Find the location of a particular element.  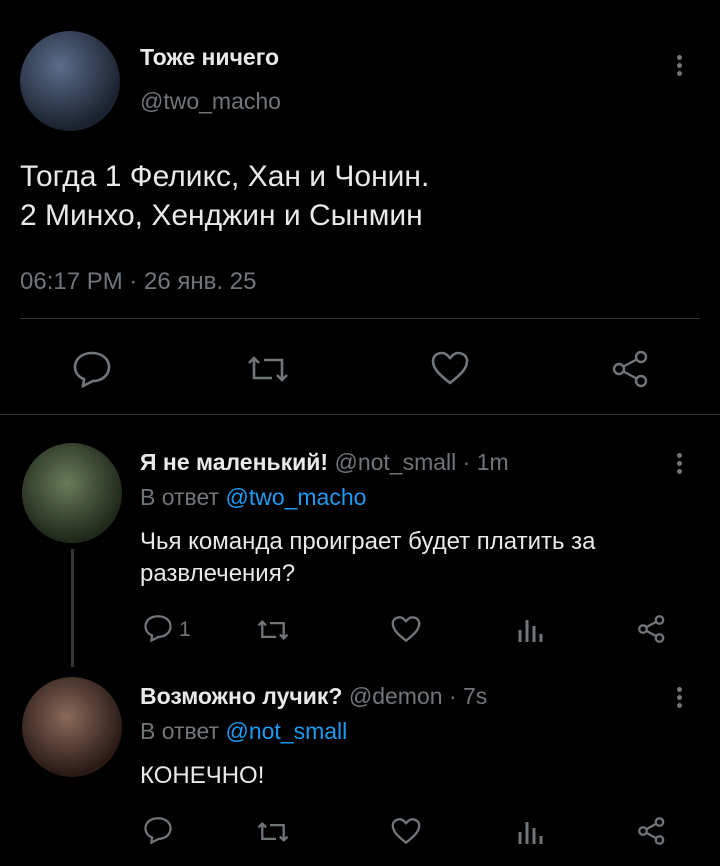

author-name: Тоже ничего is located at coordinates (209, 57).